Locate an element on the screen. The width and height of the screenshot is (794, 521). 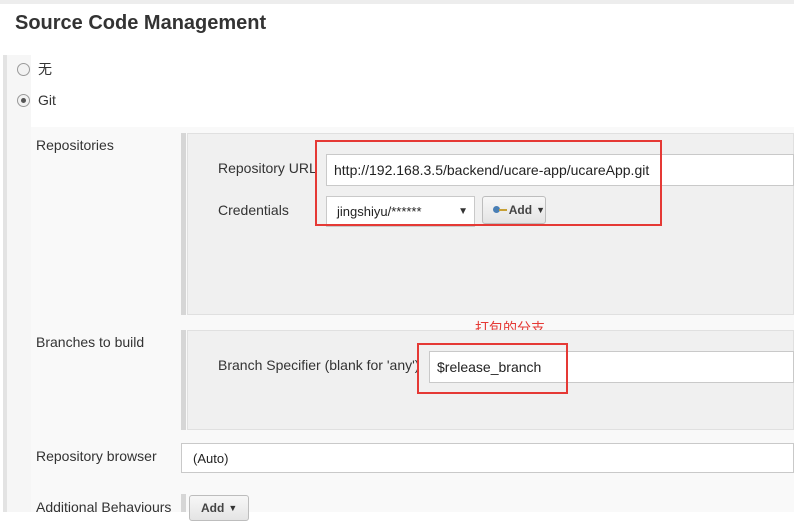
scm-option-none: 无 is located at coordinates (34, 69).